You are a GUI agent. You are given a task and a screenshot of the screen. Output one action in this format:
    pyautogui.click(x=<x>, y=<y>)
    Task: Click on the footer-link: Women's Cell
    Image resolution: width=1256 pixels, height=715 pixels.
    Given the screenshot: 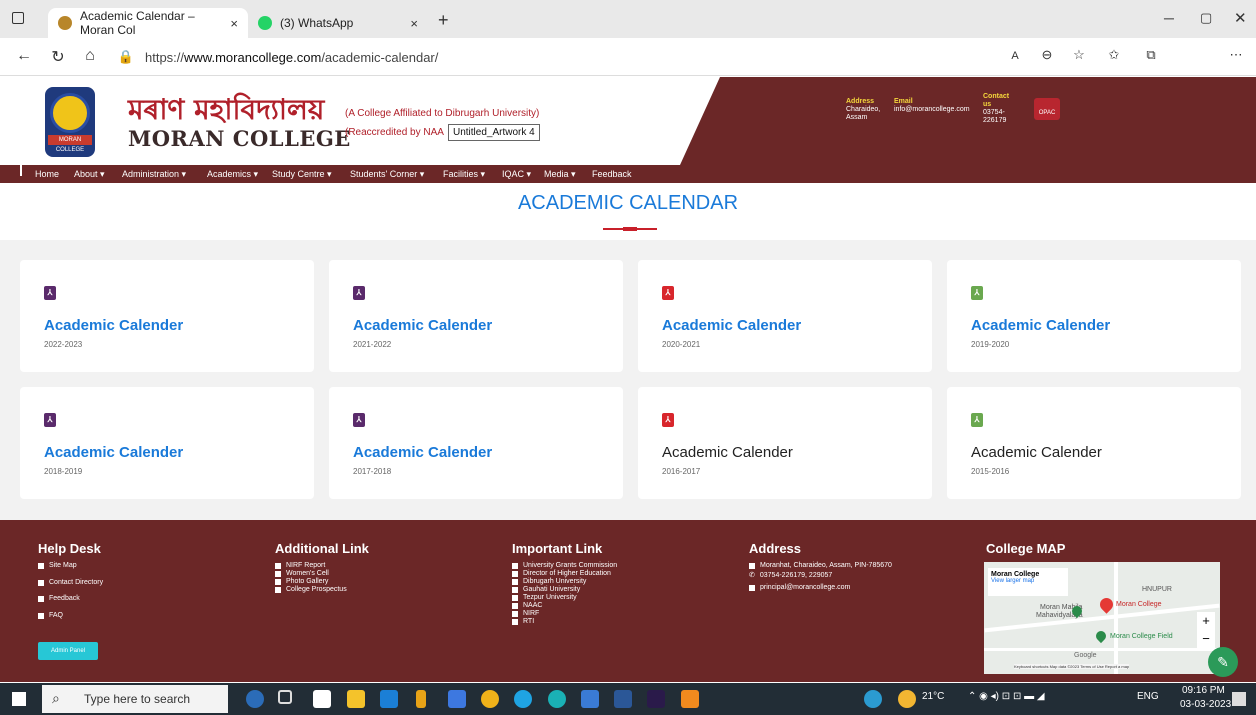 What is the action you would take?
    pyautogui.click(x=302, y=573)
    